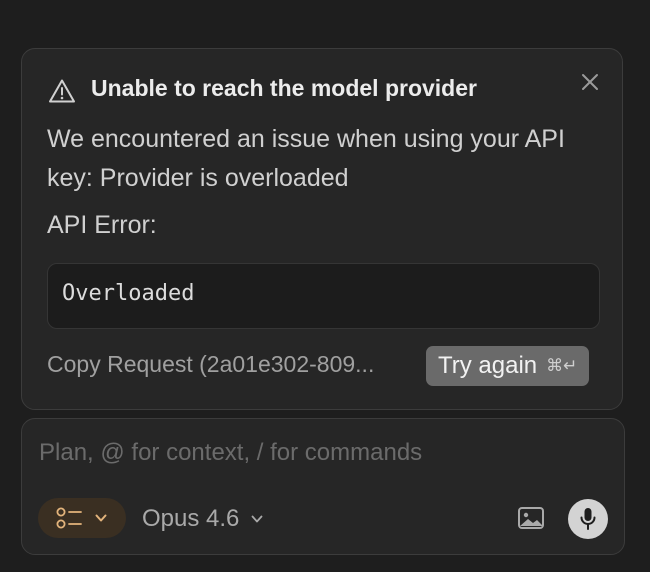 The image size is (650, 572). I want to click on try-again-button: Try again ⌘↵, so click(508, 366).